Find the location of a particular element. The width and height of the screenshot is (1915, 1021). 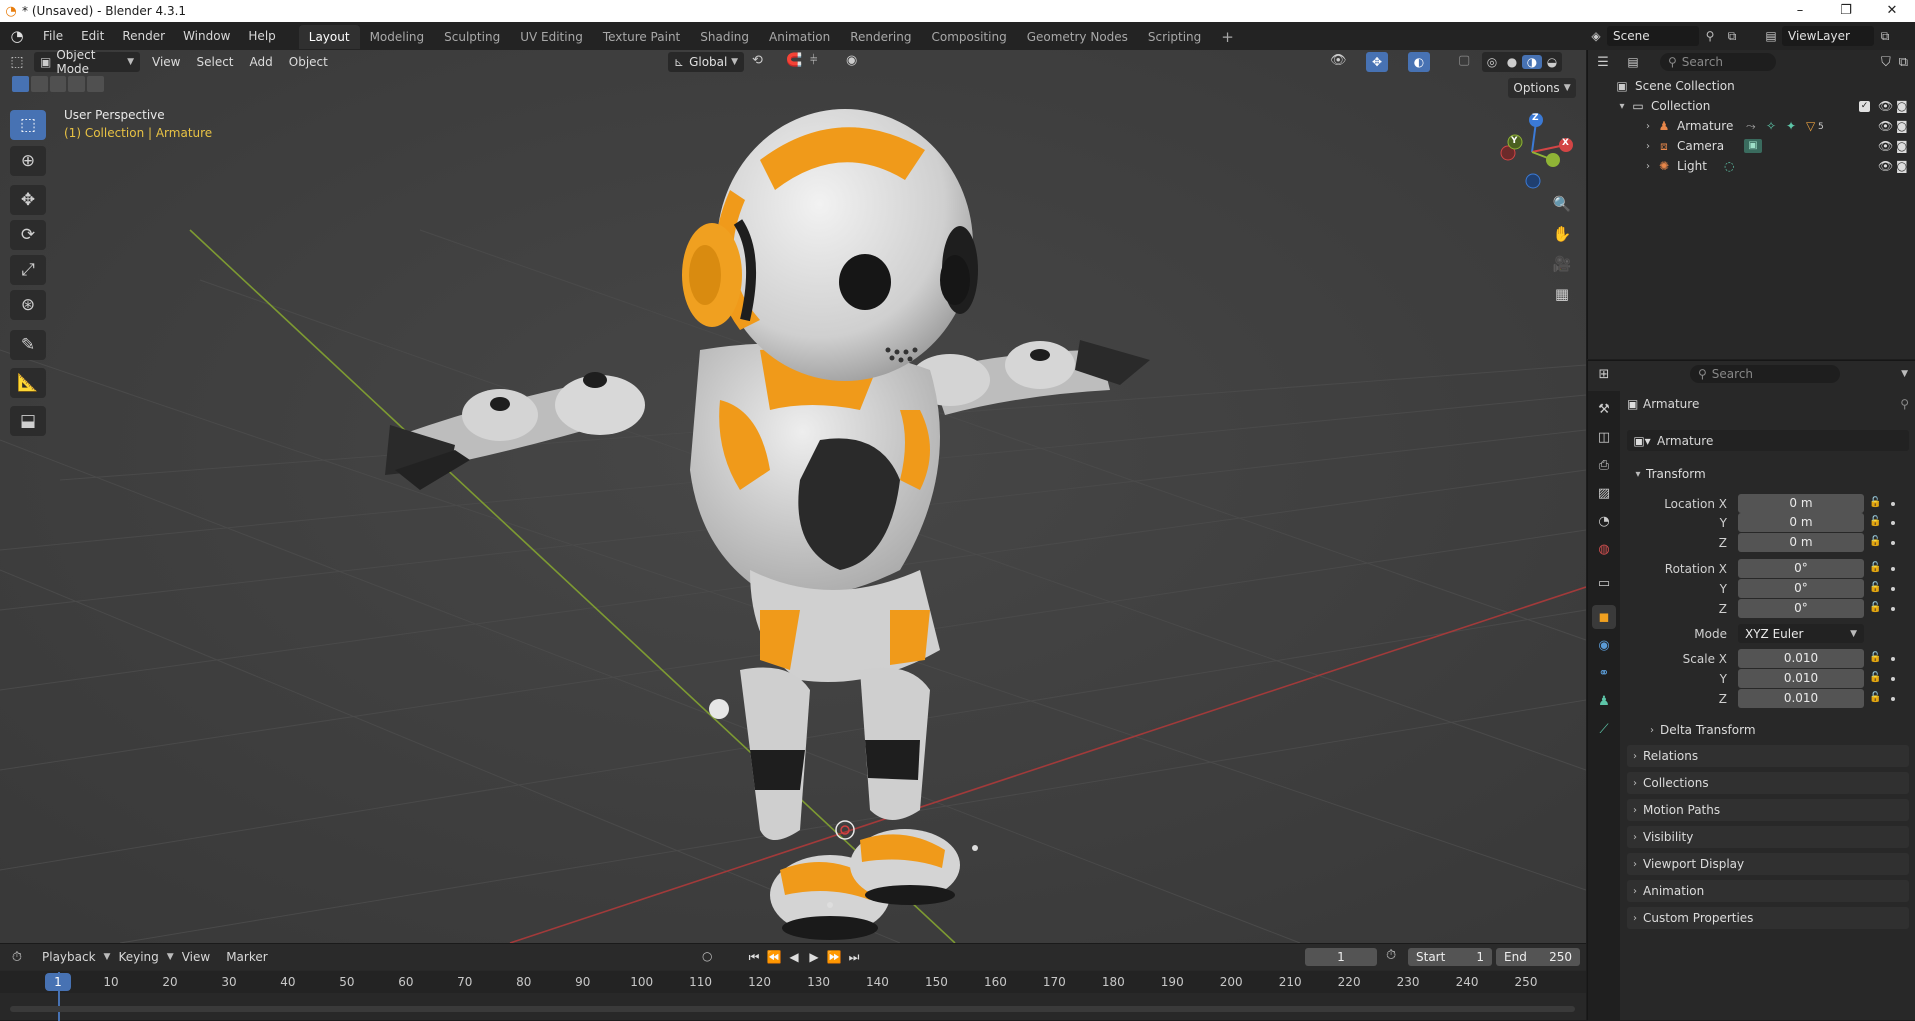

camera-view-icon: 🎥 is located at coordinates (1562, 264).